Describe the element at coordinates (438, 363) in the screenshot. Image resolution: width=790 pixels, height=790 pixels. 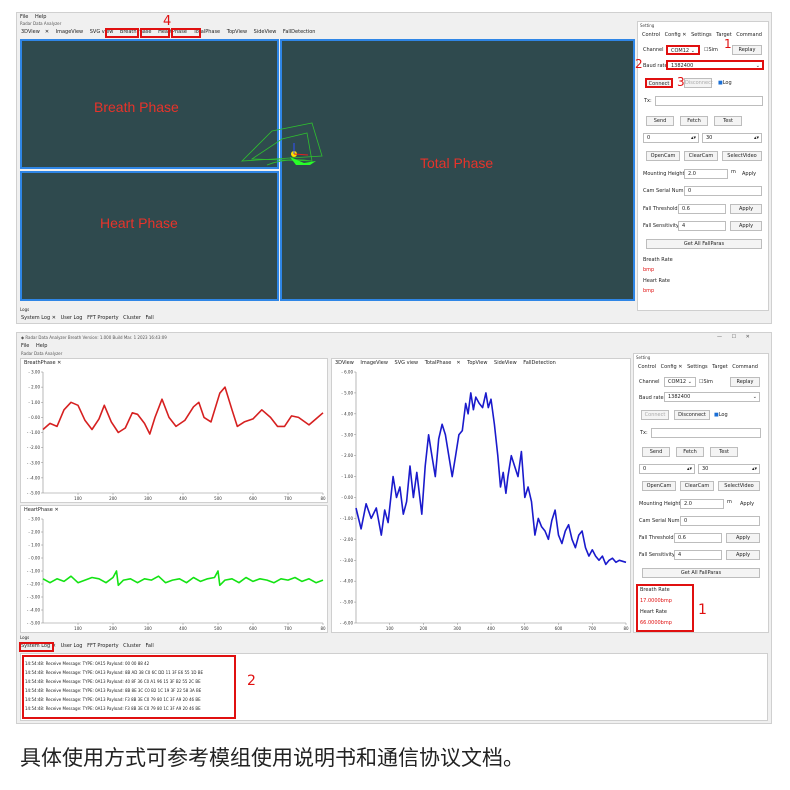
I see `tab-totalphase: TotalPhase` at that location.